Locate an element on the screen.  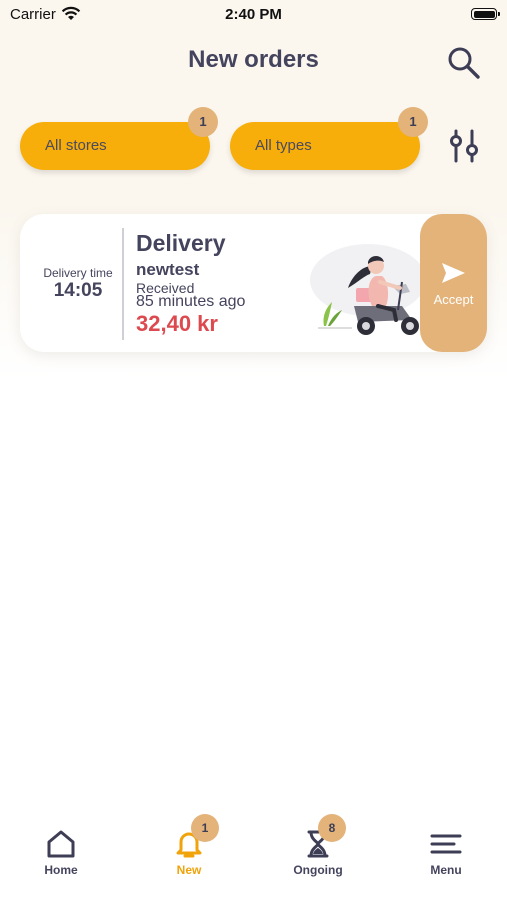
card-divider is located at coordinates (123, 284).